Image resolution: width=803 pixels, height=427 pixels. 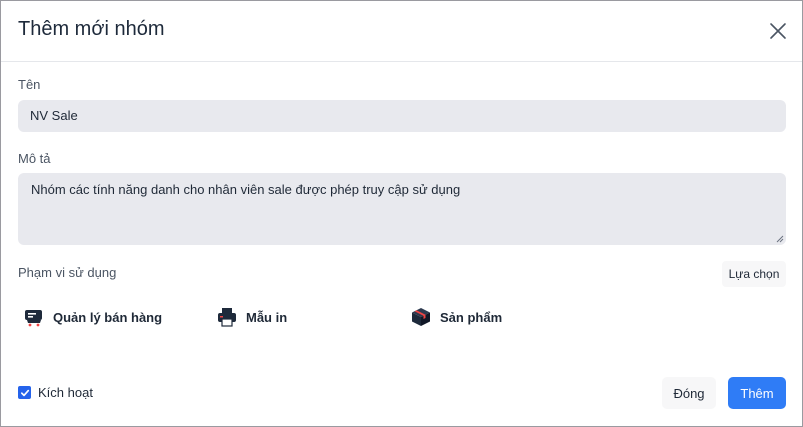 What do you see at coordinates (780, 239) in the screenshot?
I see `resize-handle-icon` at bounding box center [780, 239].